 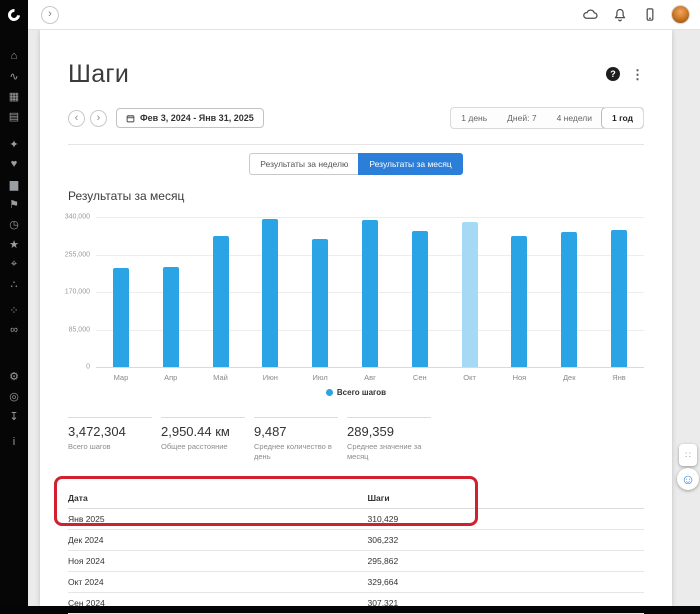 What do you see at coordinates (383, 582) in the screenshot?
I see `cell-steps: 329,664` at bounding box center [383, 582].